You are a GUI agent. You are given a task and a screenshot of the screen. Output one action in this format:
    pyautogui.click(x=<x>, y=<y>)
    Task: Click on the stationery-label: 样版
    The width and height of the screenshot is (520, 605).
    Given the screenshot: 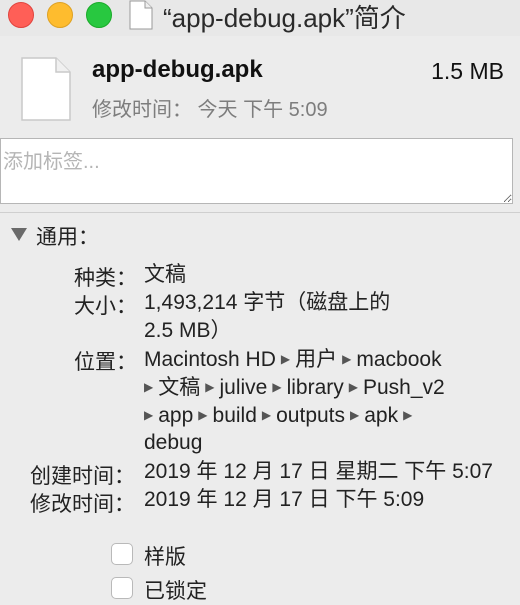 What is the action you would take?
    pyautogui.click(x=165, y=556)
    